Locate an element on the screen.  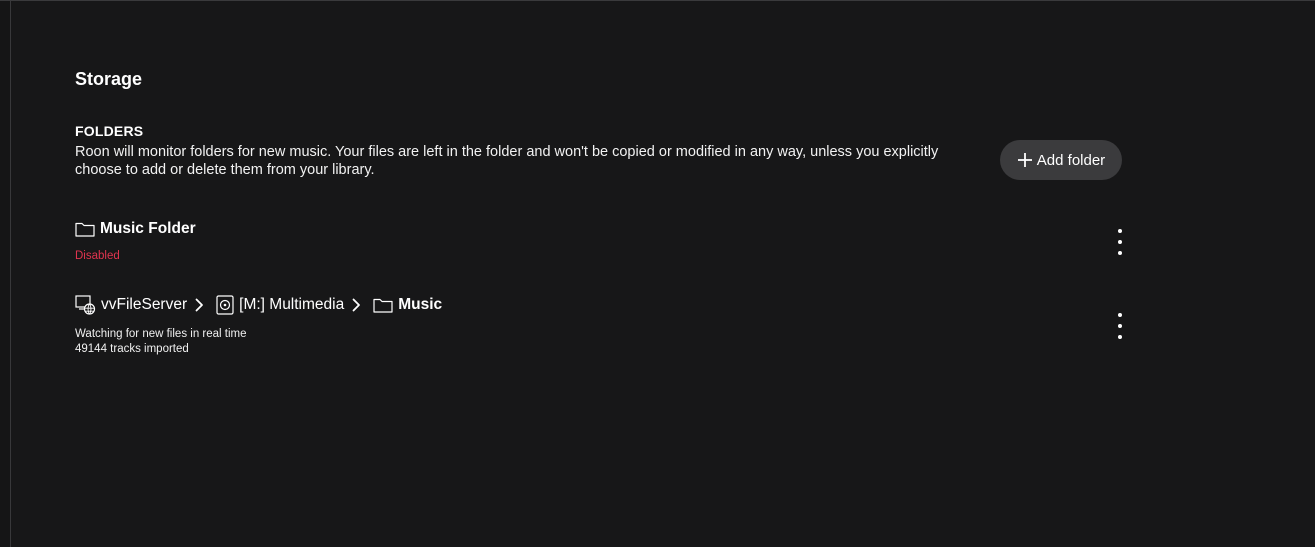
plus-icon is located at coordinates (1025, 160).